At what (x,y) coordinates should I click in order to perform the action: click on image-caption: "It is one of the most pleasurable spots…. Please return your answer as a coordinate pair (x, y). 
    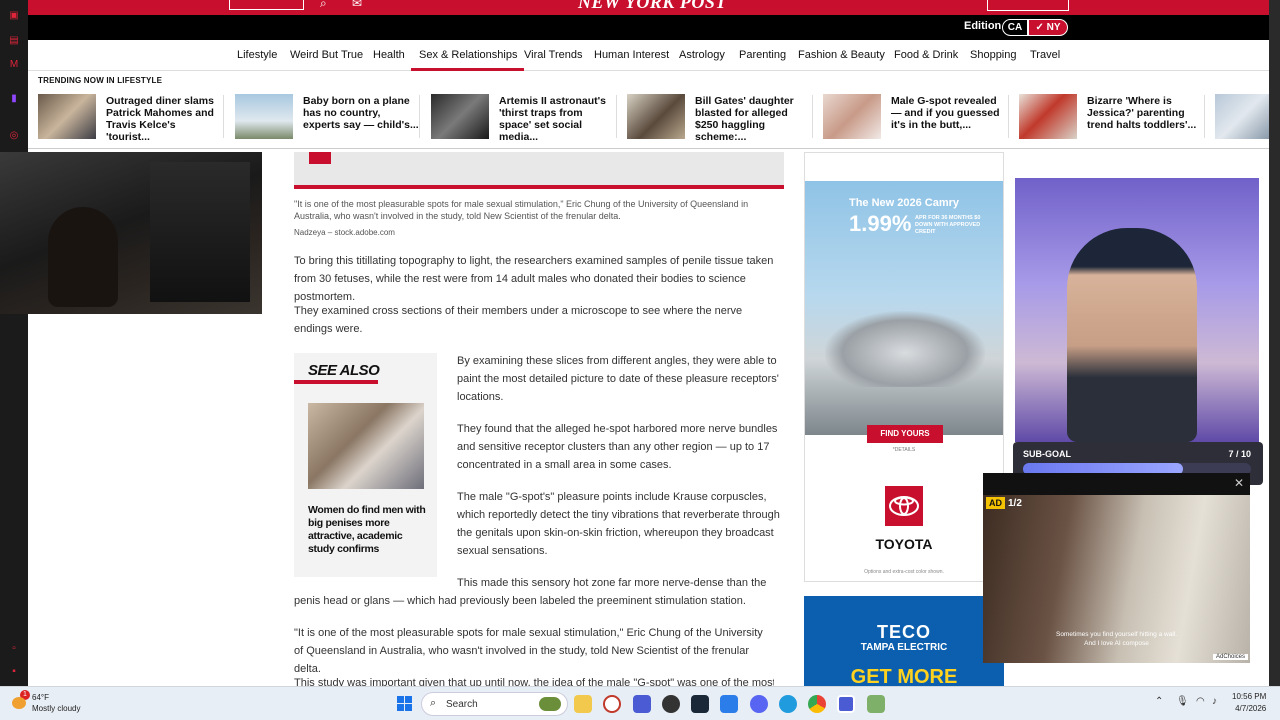
    Looking at the image, I should click on (521, 210).